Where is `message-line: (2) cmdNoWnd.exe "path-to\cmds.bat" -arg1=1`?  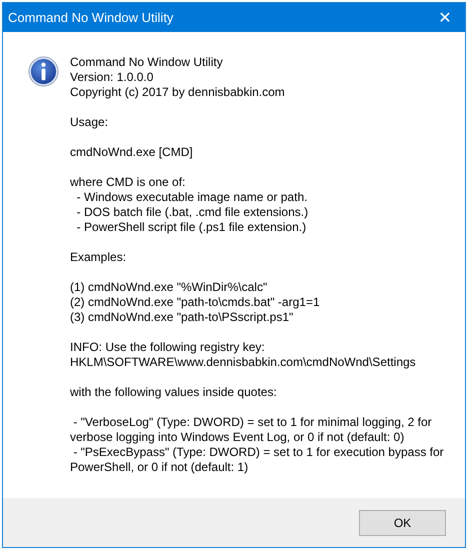 message-line: (2) cmdNoWnd.exe "path-to\cmds.bat" -arg1=1 is located at coordinates (195, 302).